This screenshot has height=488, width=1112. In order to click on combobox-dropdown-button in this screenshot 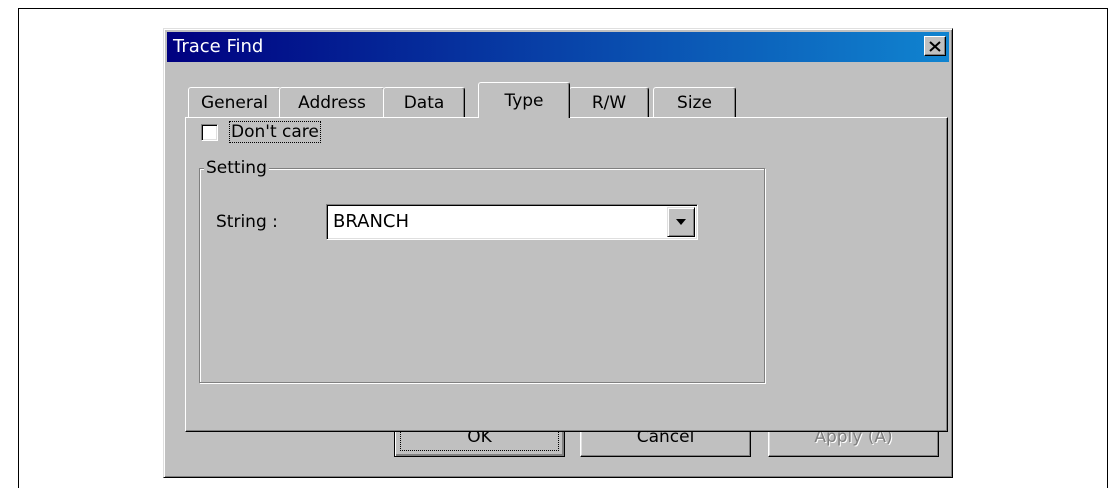, I will do `click(681, 222)`.